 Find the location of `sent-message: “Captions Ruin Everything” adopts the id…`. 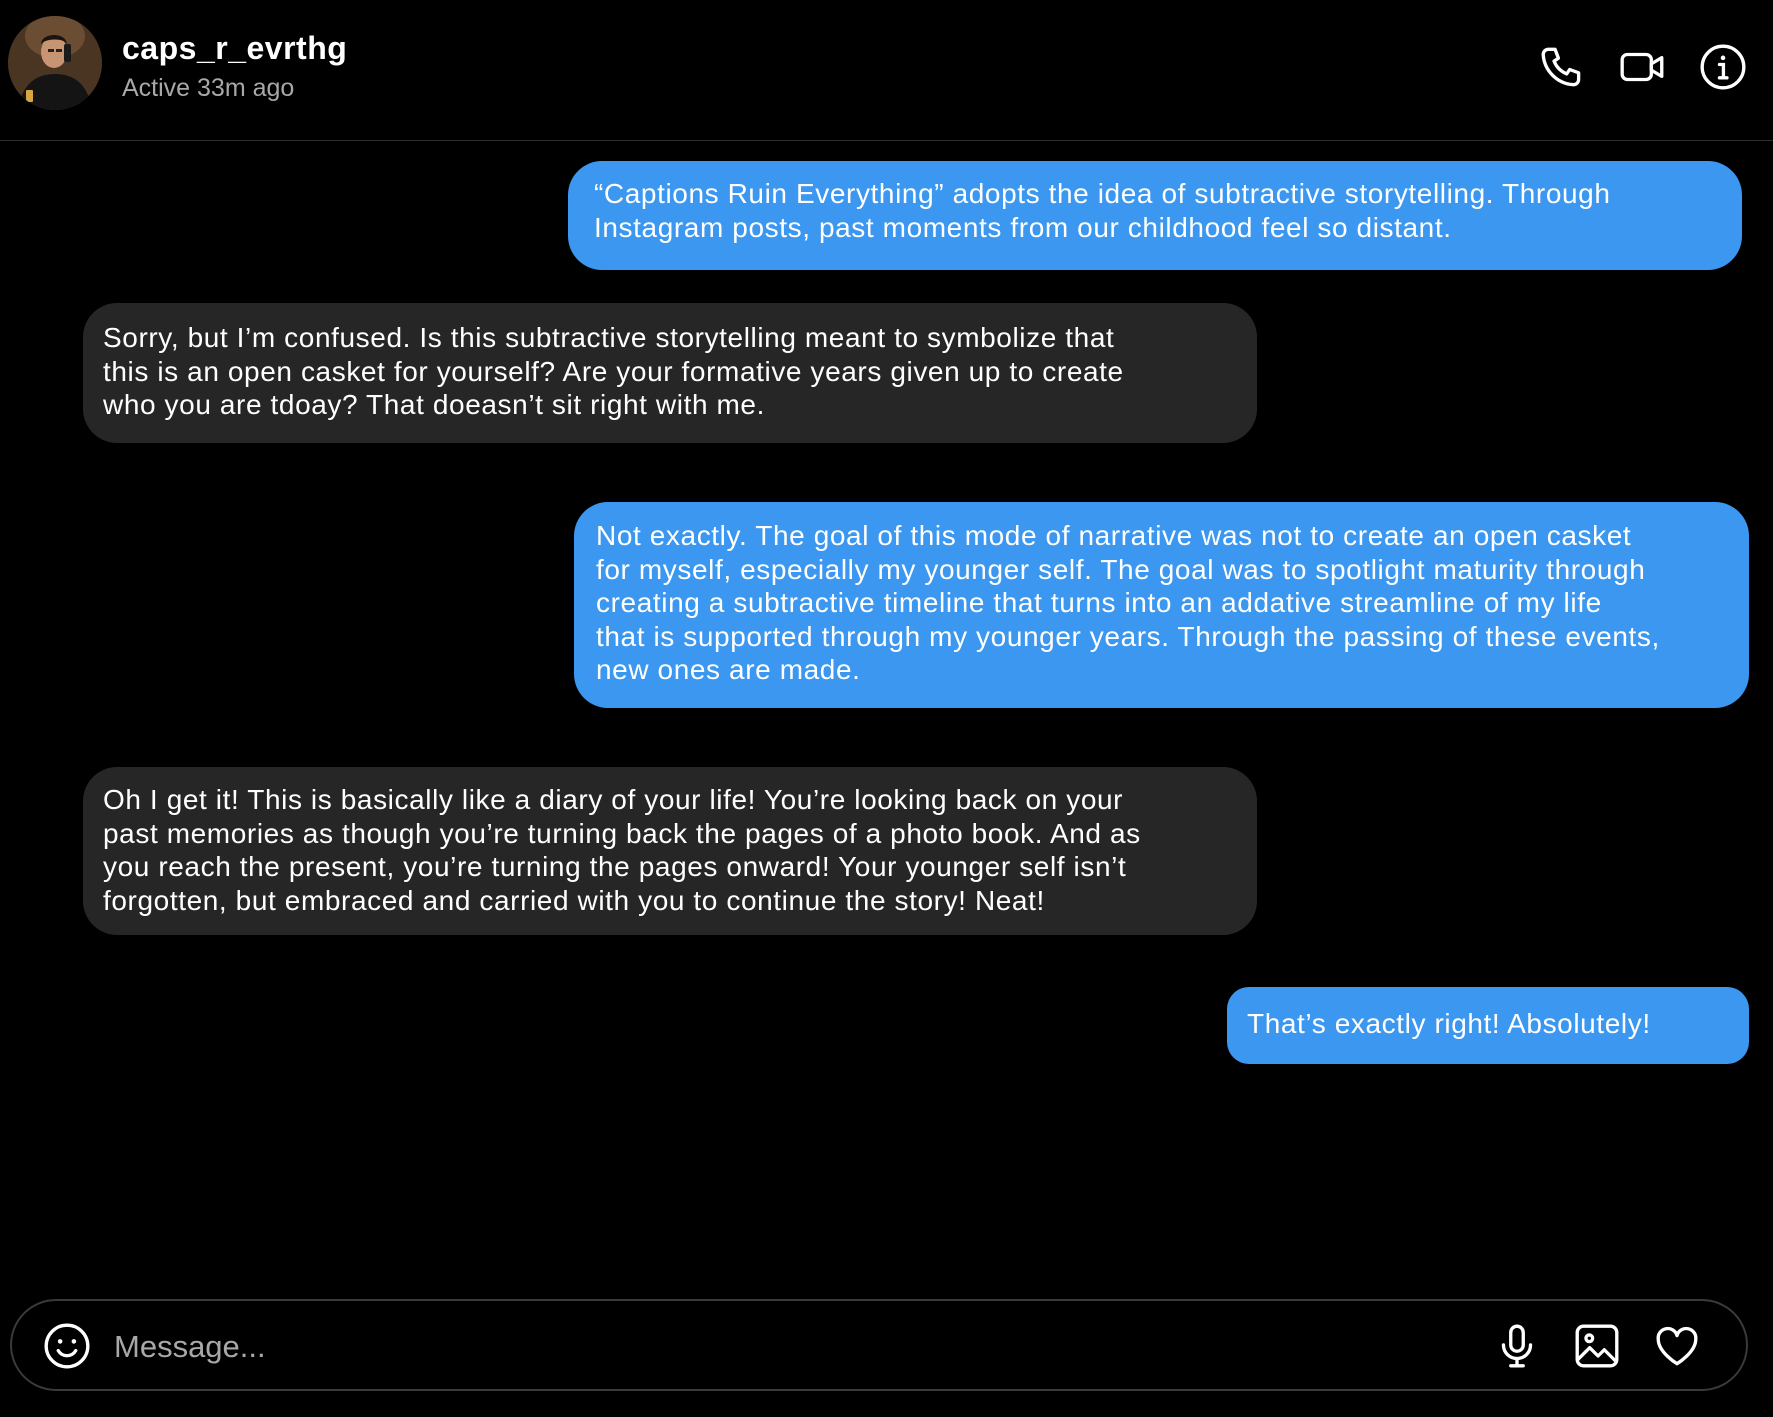

sent-message: “Captions Ruin Everything” adopts the id… is located at coordinates (1155, 215).